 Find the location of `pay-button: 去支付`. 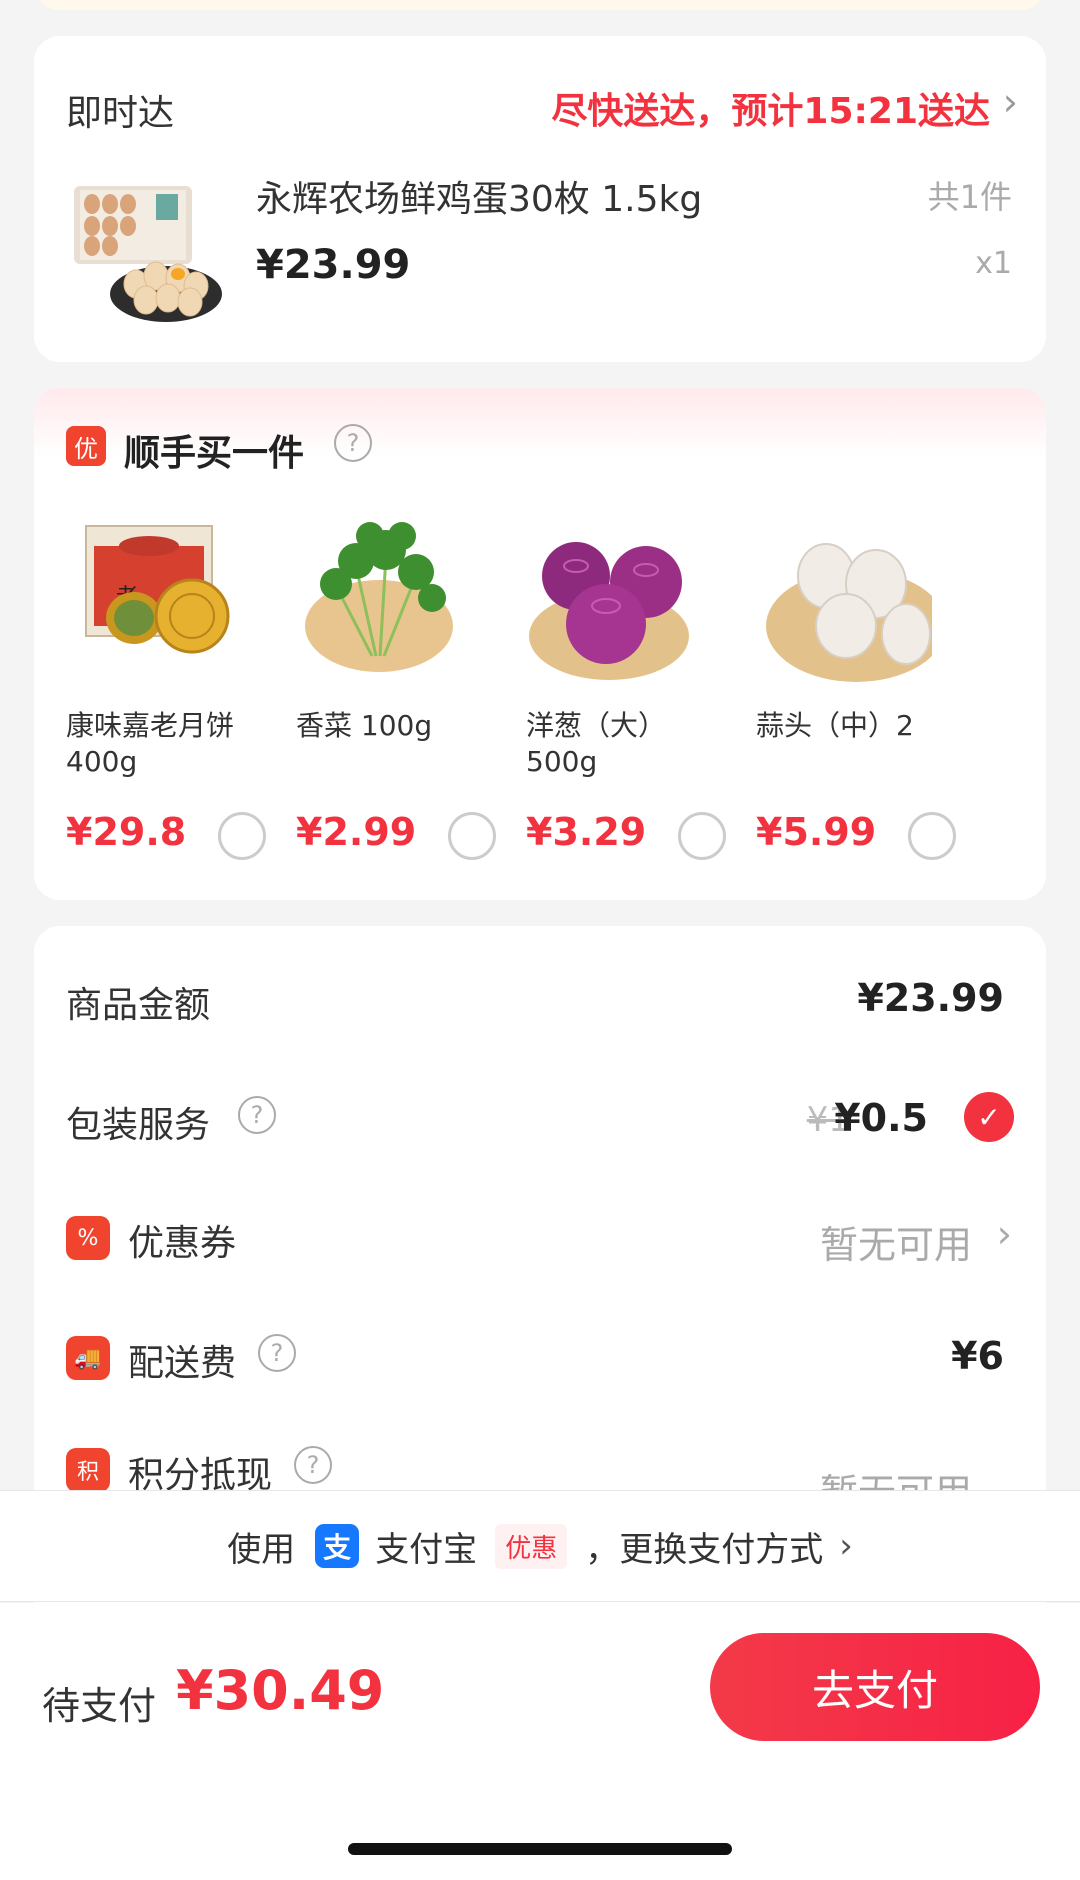

pay-button: 去支付 is located at coordinates (875, 1687).